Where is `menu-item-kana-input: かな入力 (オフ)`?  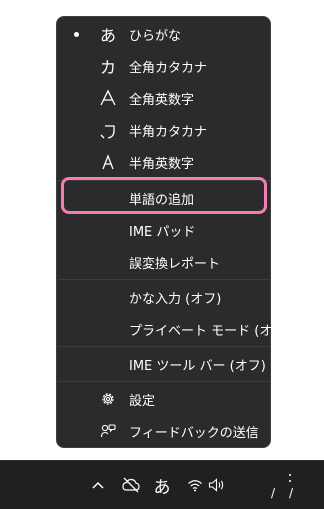
menu-item-kana-input: かな入力 (オフ) is located at coordinates (163, 297).